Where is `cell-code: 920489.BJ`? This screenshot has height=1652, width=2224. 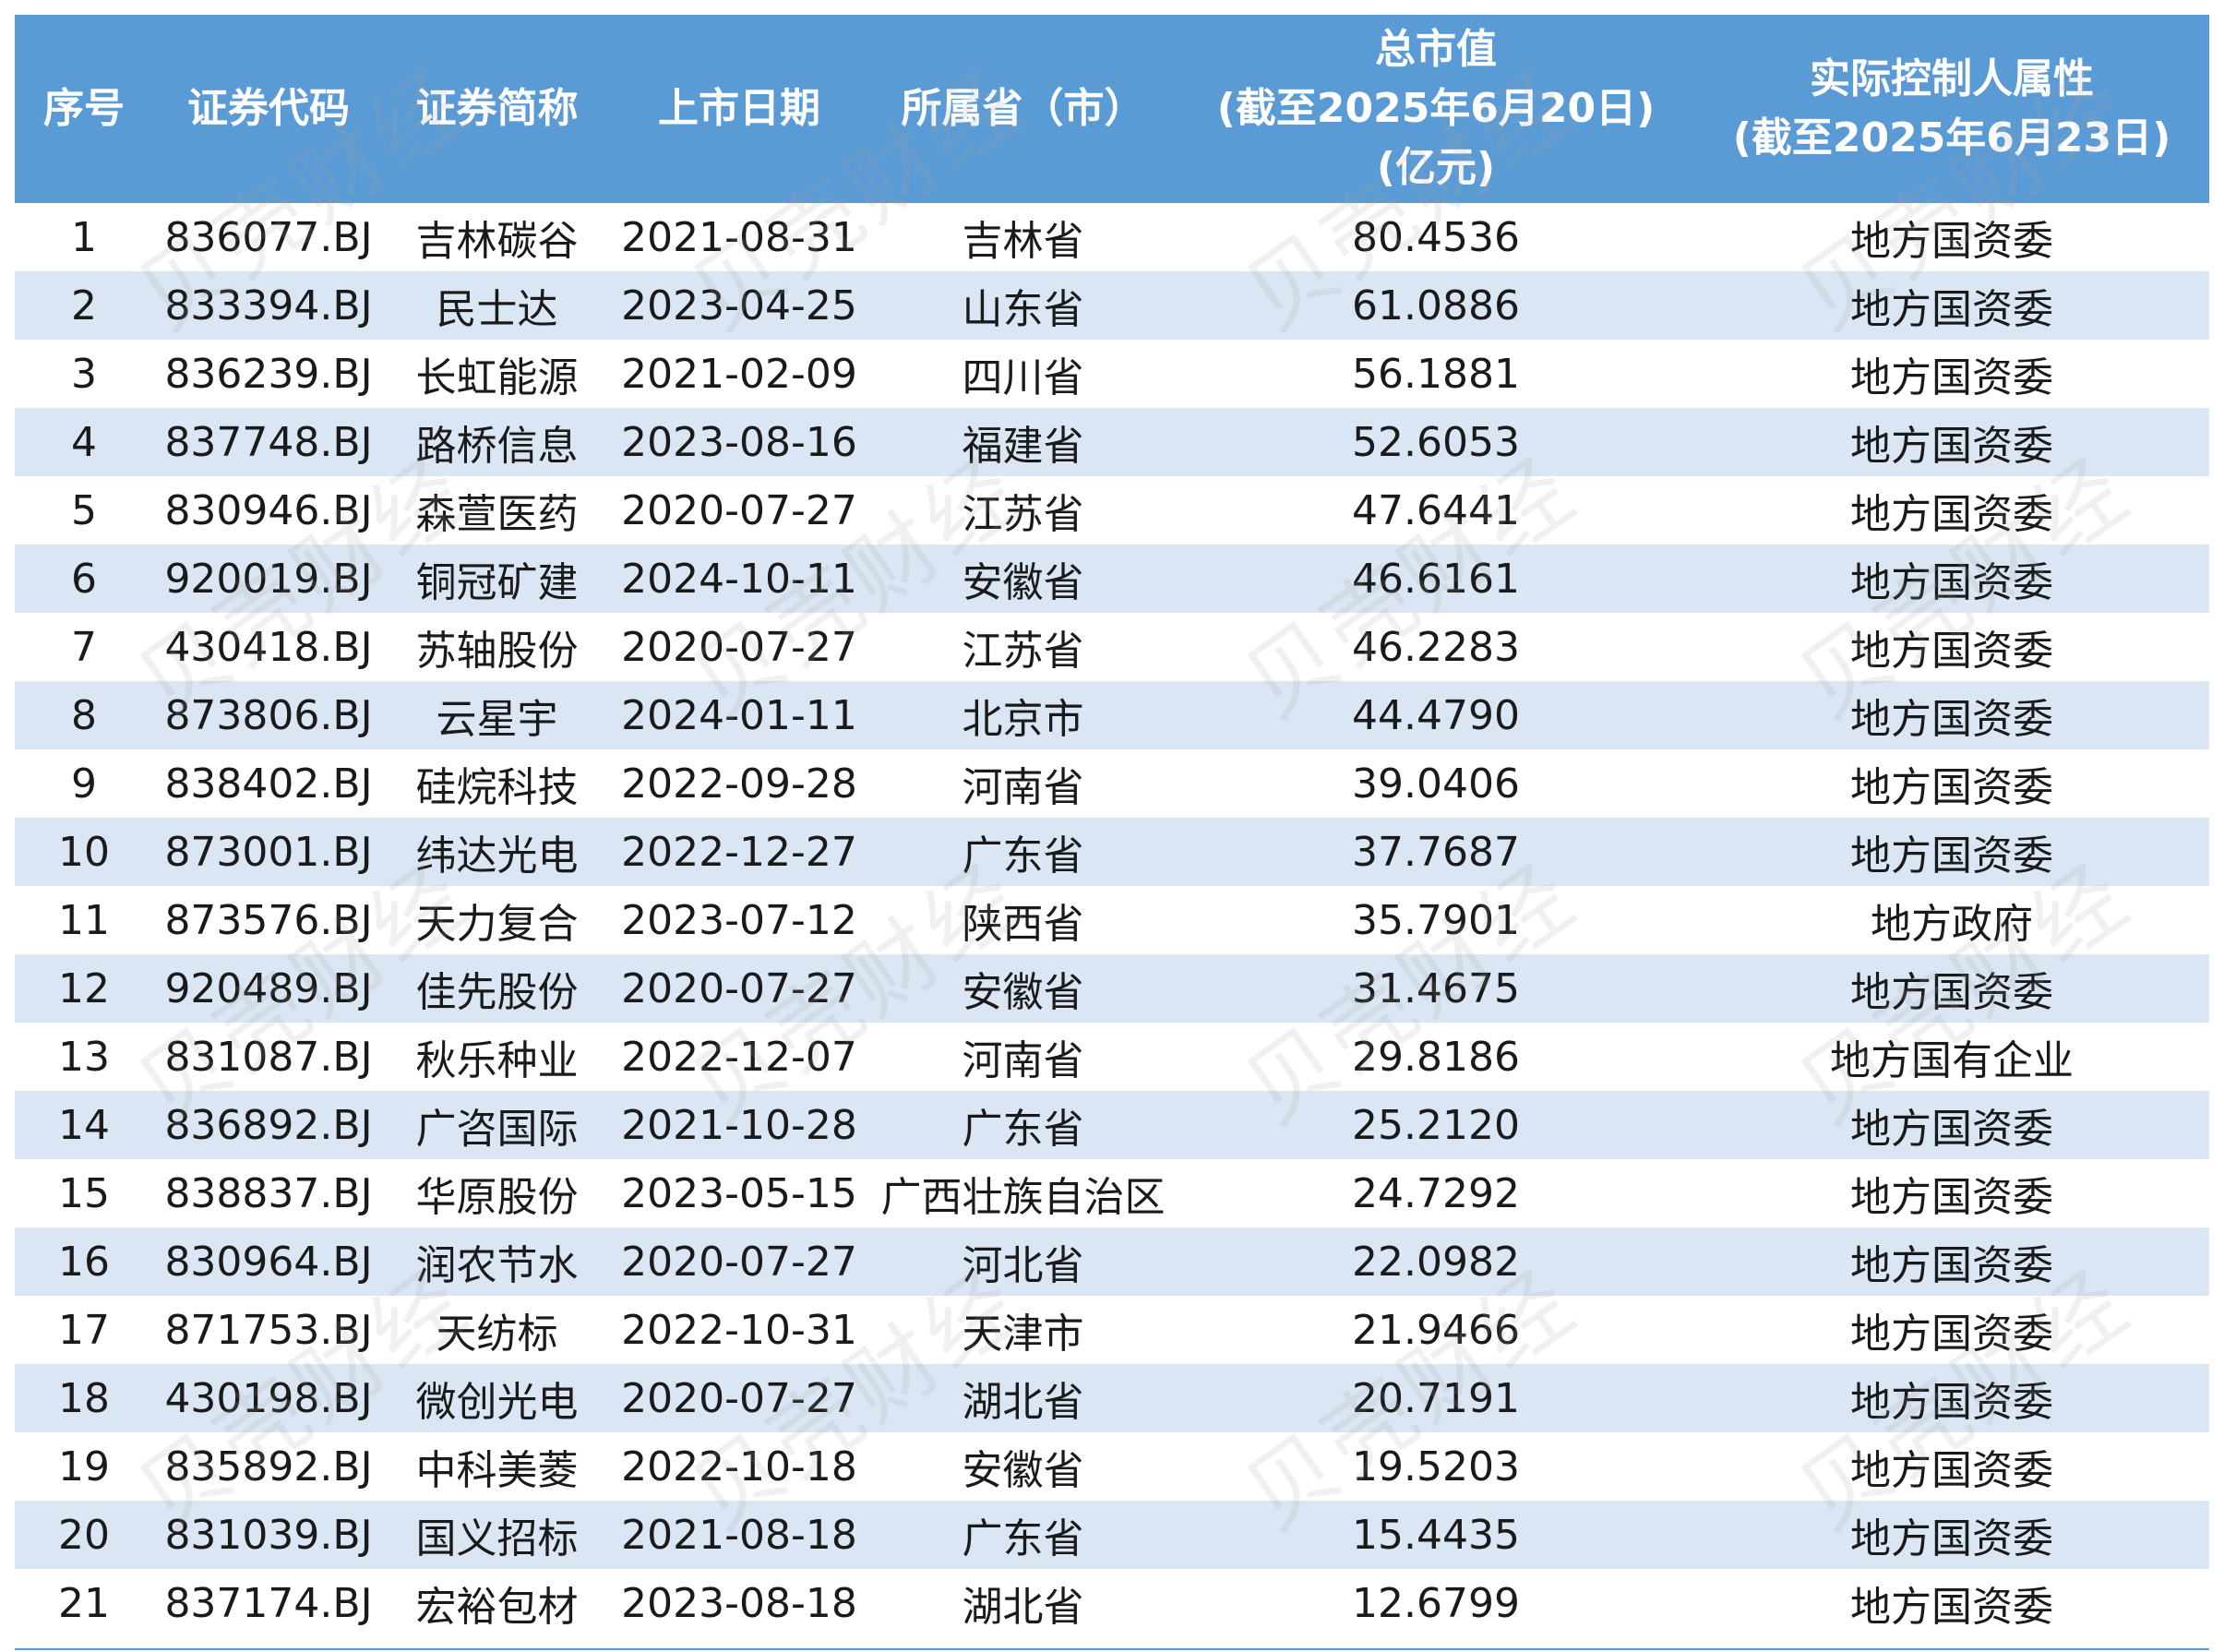
cell-code: 920489.BJ is located at coordinates (269, 989).